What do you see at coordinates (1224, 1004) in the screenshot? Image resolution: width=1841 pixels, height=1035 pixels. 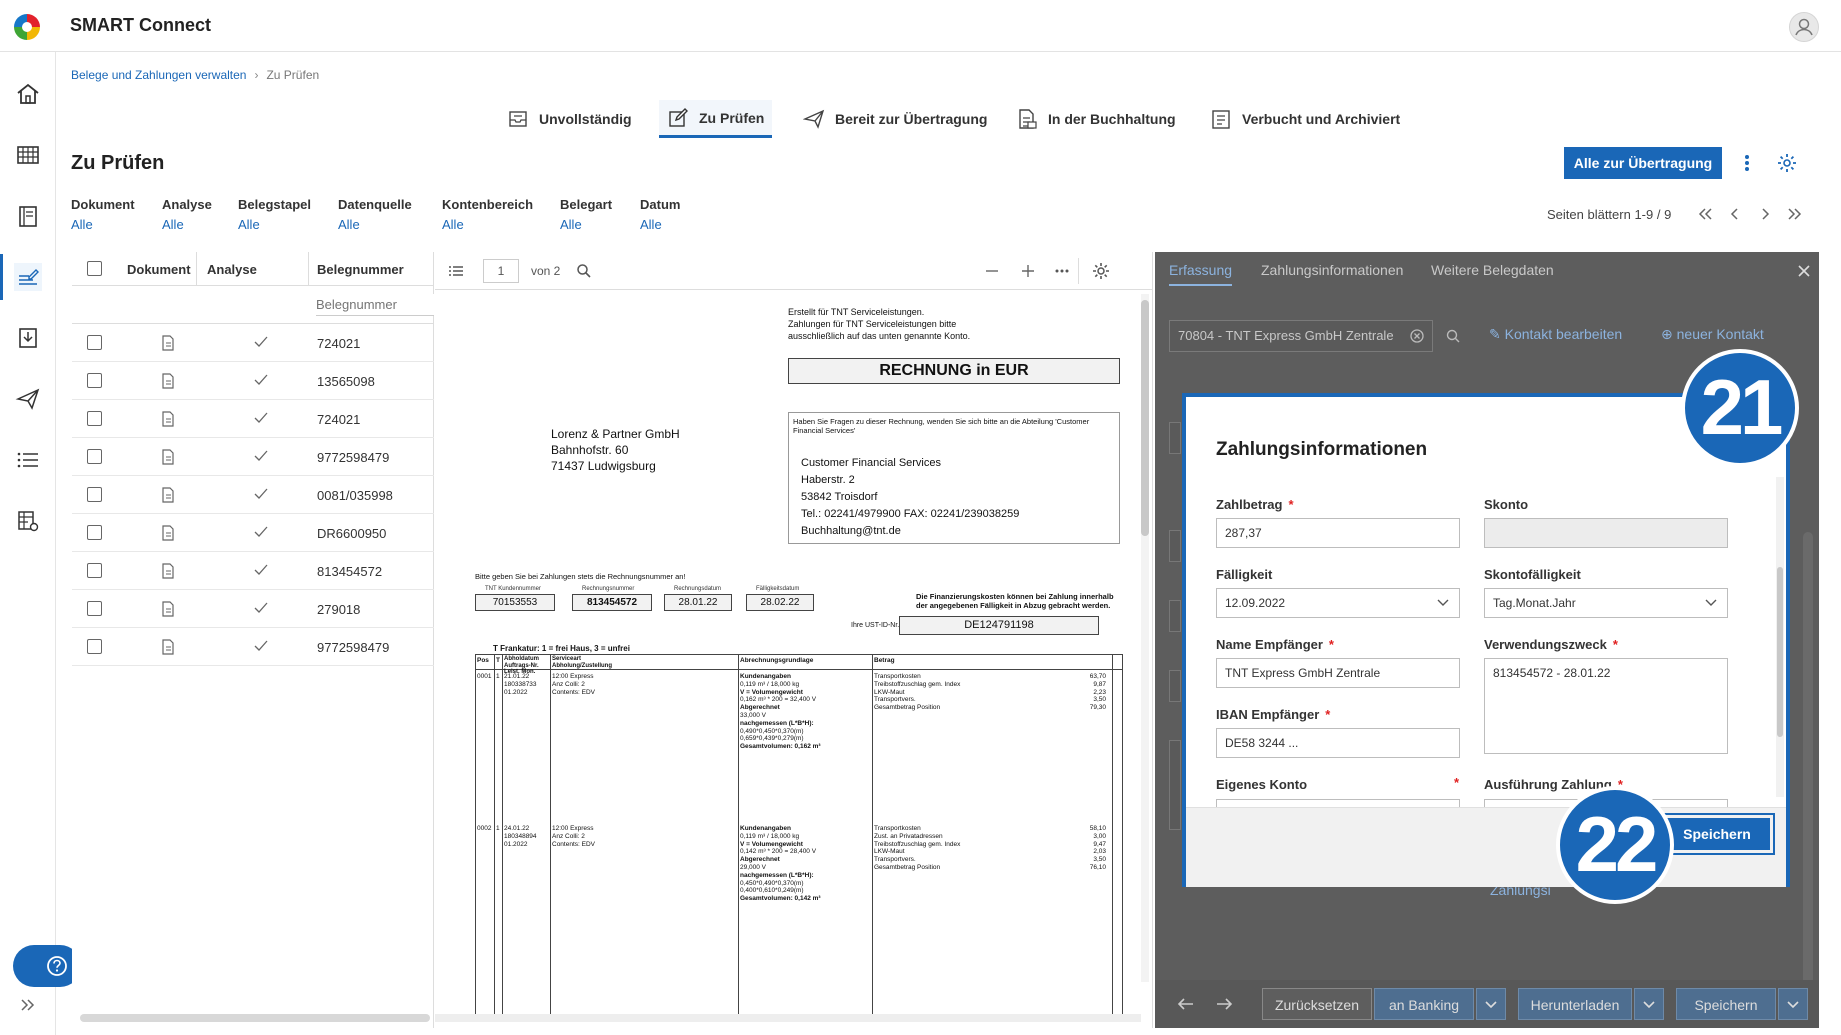 I see `next-document-button` at bounding box center [1224, 1004].